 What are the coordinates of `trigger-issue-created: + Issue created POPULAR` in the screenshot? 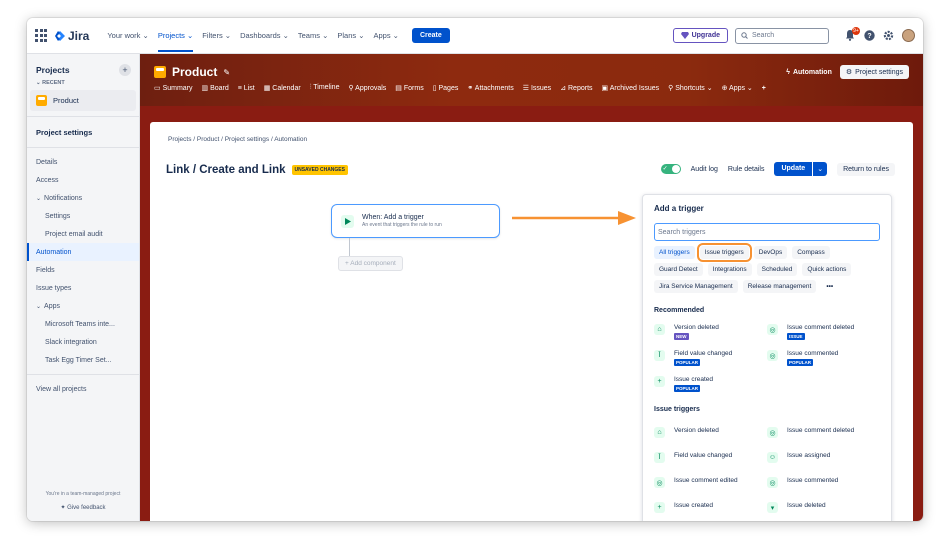 It's located at (710, 384).